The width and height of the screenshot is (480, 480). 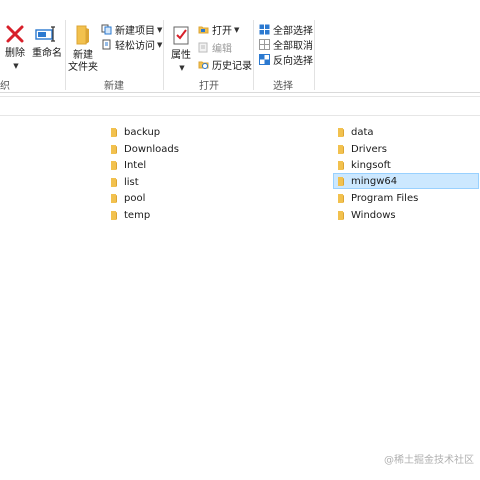 What do you see at coordinates (240, 106) in the screenshot?
I see `address-bar` at bounding box center [240, 106].